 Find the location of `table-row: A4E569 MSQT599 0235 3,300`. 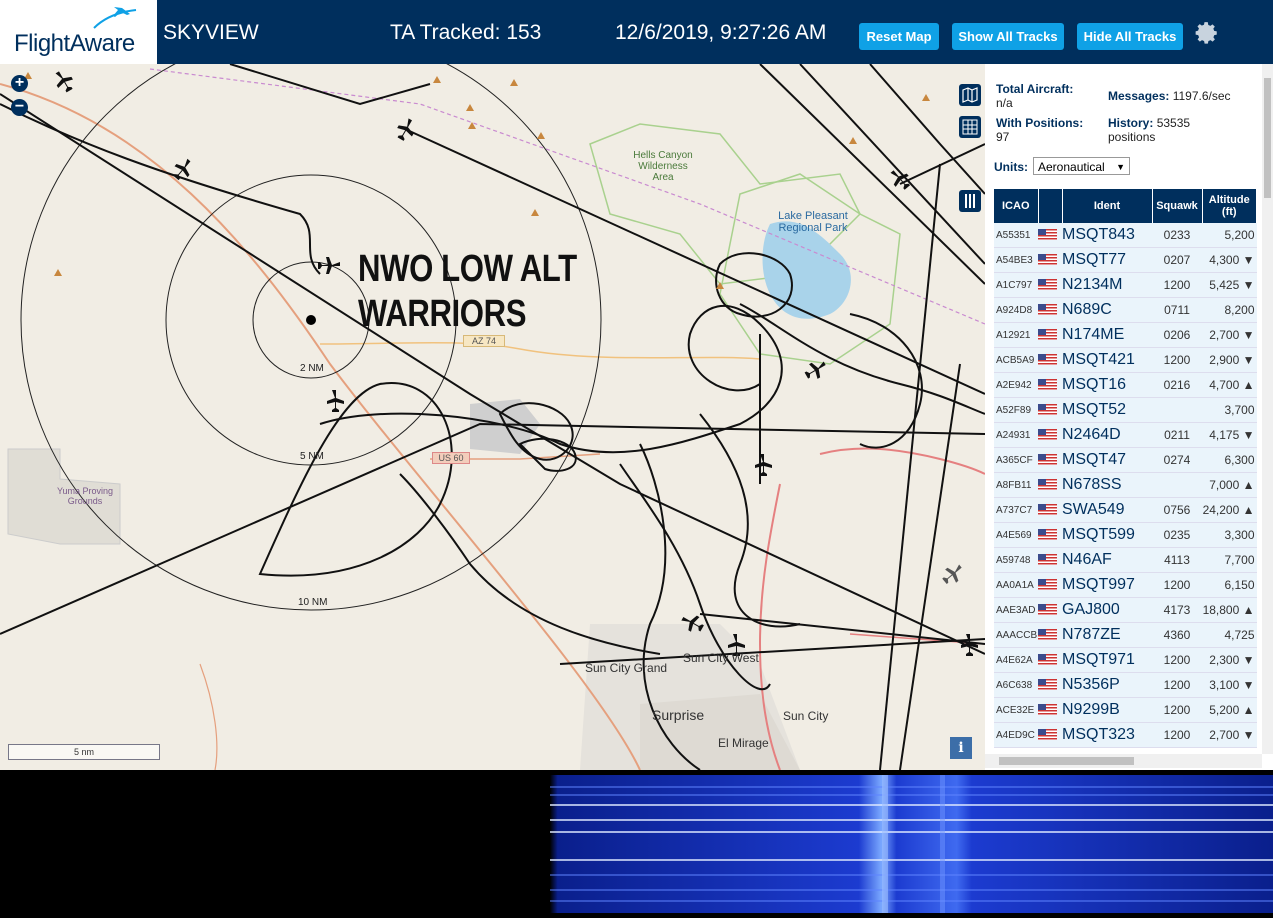

table-row: A4E569 MSQT599 0235 3,300 is located at coordinates (1125, 535).